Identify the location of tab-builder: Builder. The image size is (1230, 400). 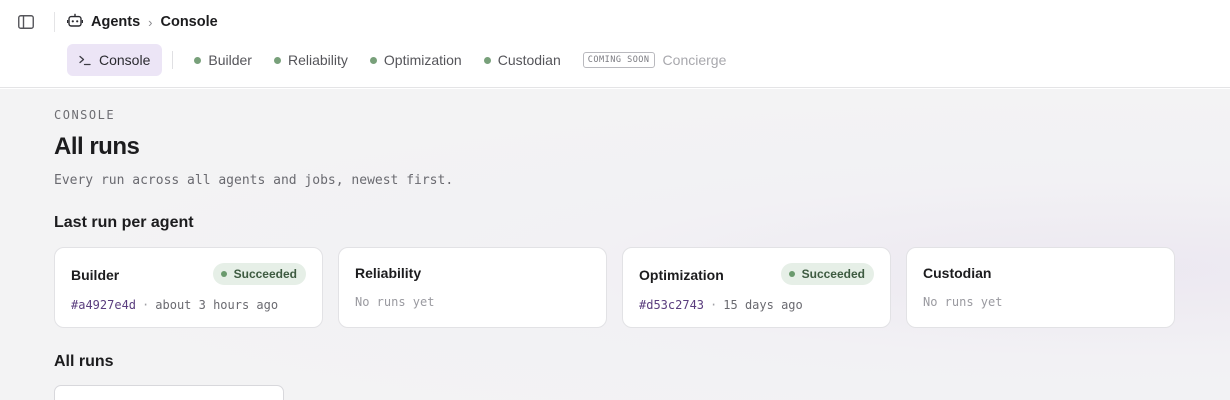
(223, 60).